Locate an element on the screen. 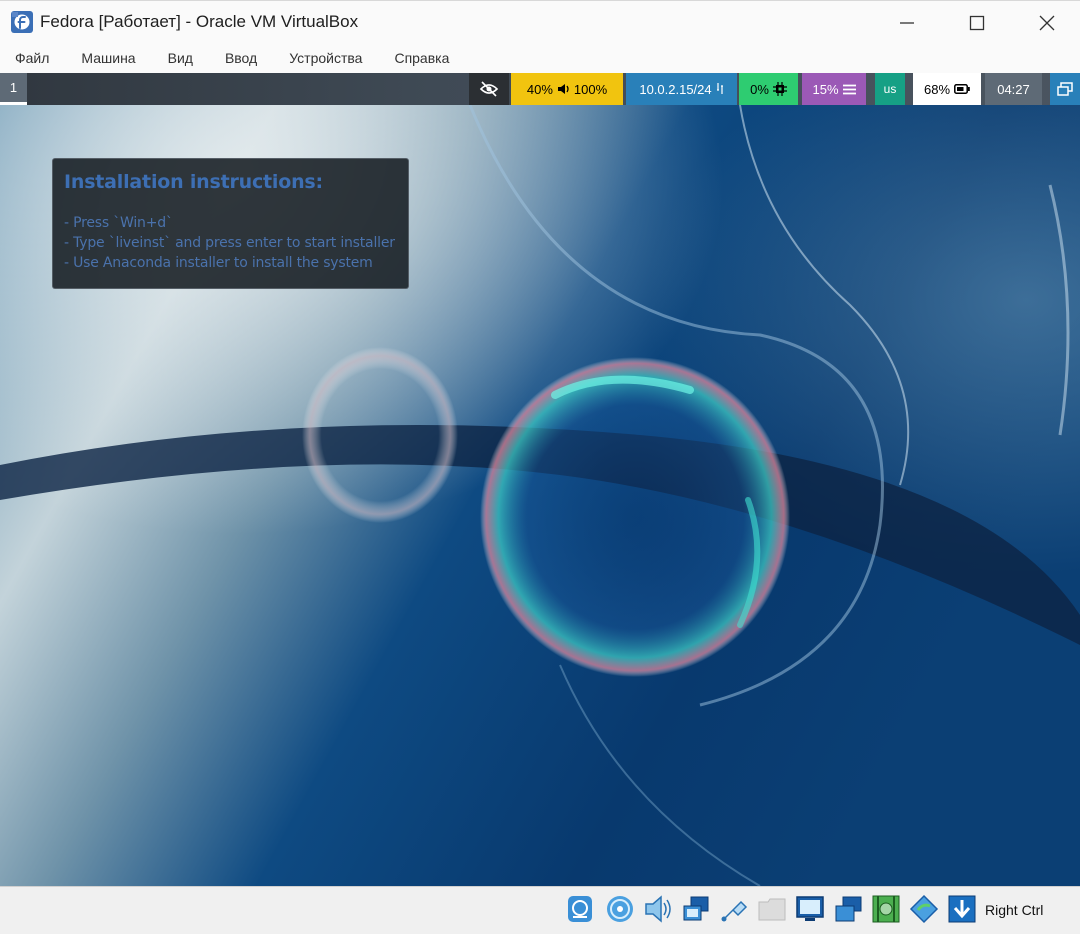 The image size is (1080, 934). usb-icon is located at coordinates (734, 909).